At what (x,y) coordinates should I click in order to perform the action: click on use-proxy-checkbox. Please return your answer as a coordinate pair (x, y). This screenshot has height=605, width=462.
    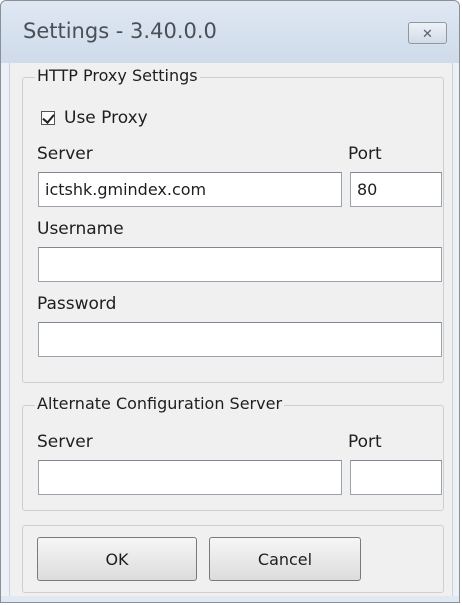
    Looking at the image, I should click on (48, 118).